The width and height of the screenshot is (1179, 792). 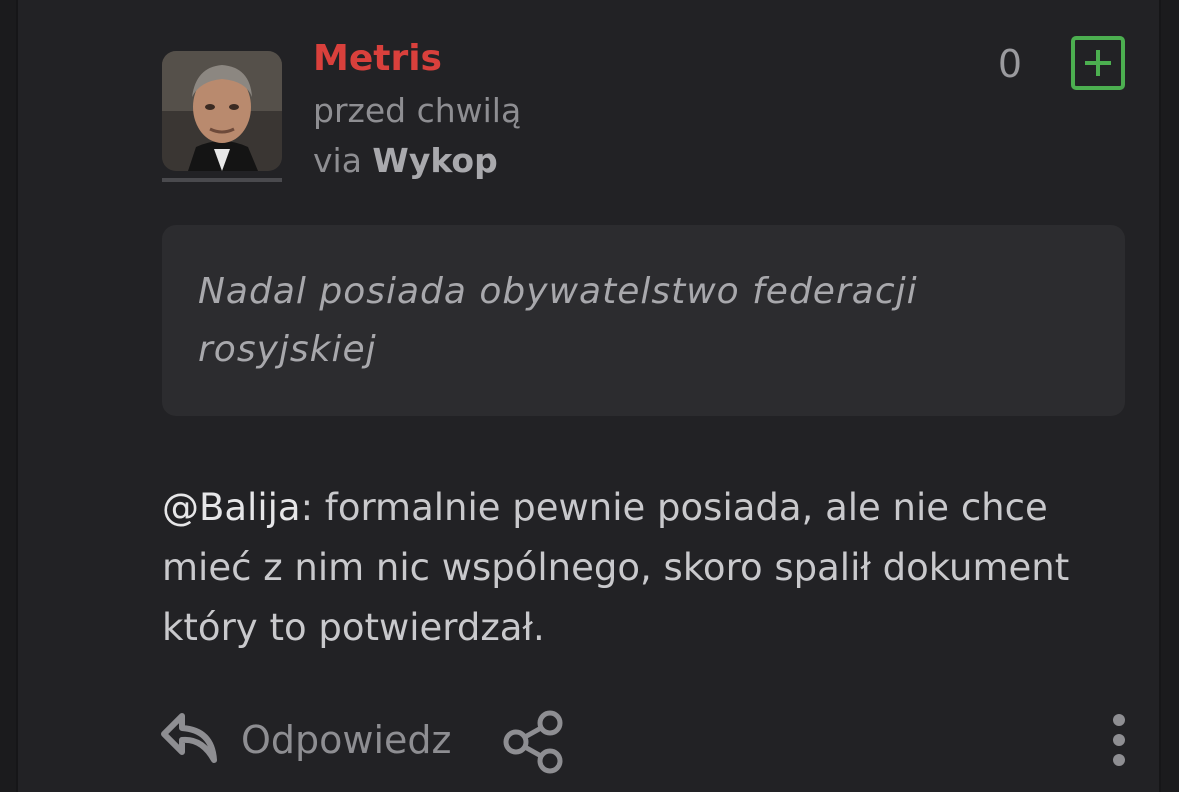 What do you see at coordinates (222, 180) in the screenshot?
I see `avatar-underline` at bounding box center [222, 180].